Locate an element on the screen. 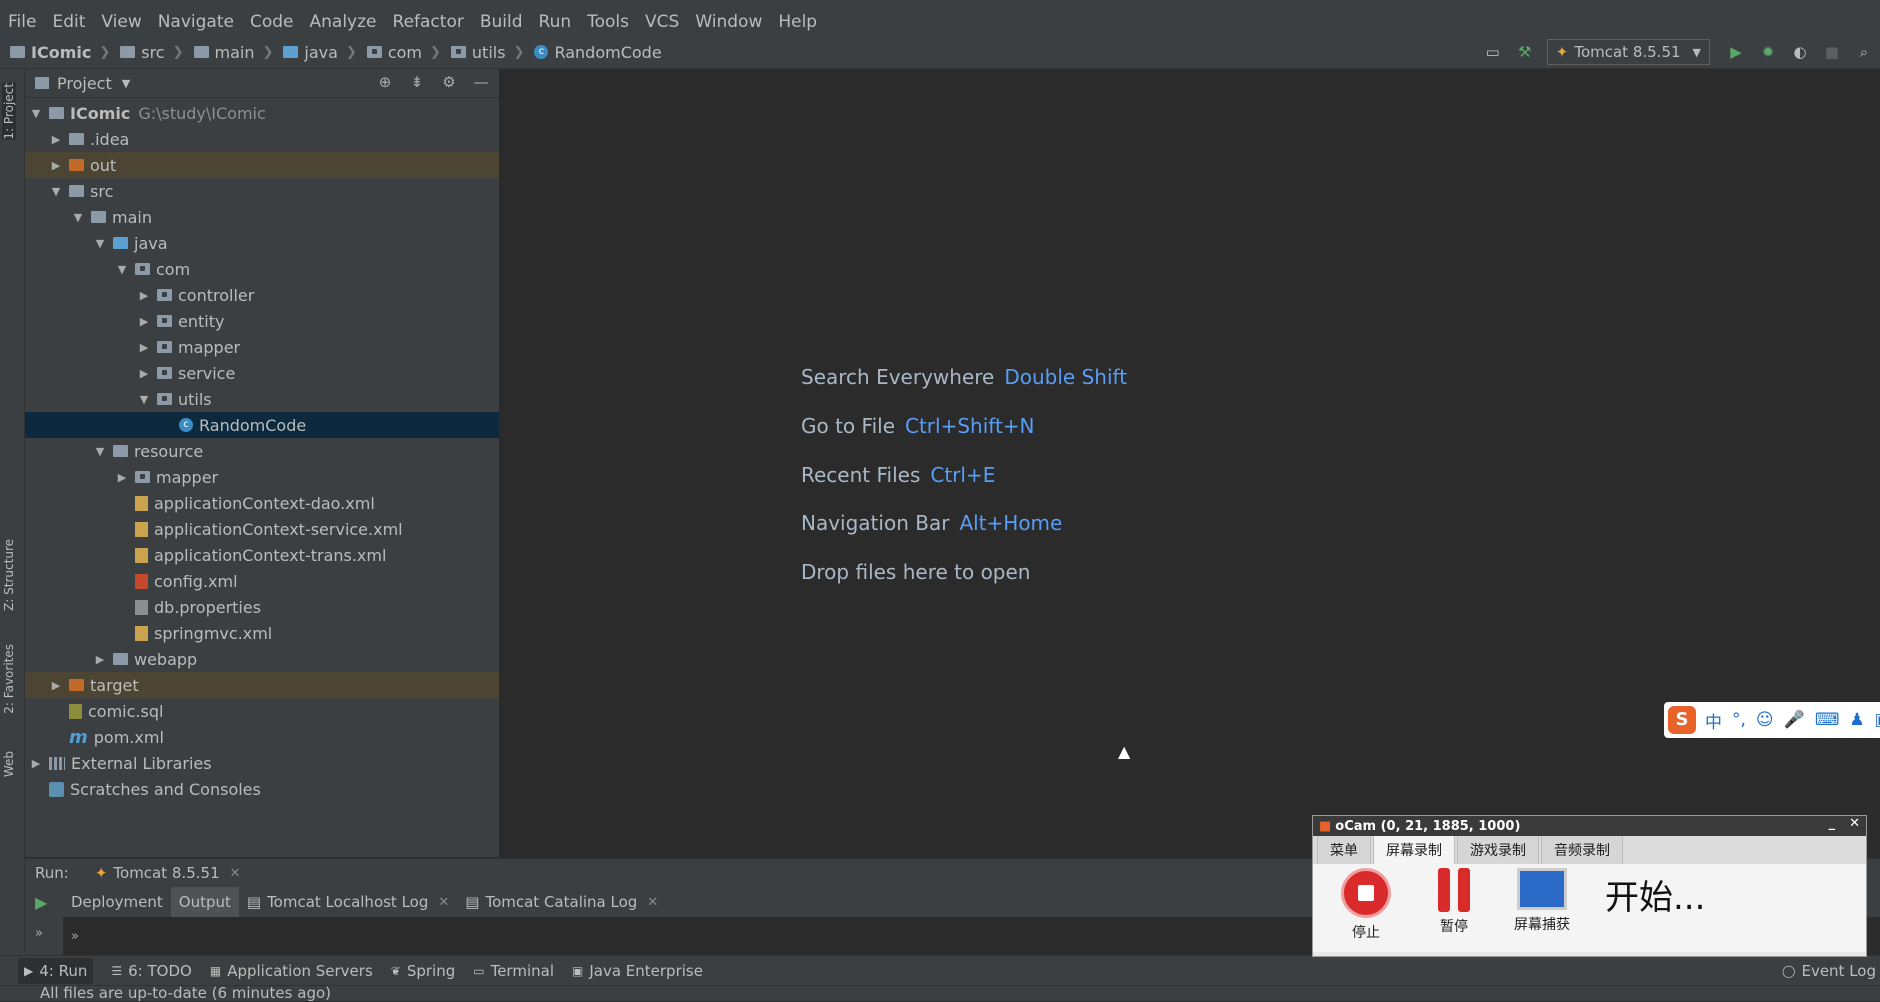  ocam-title-bar: ■ oCam (0, 21, 1885, 1000) _ ✕ is located at coordinates (1589, 826).